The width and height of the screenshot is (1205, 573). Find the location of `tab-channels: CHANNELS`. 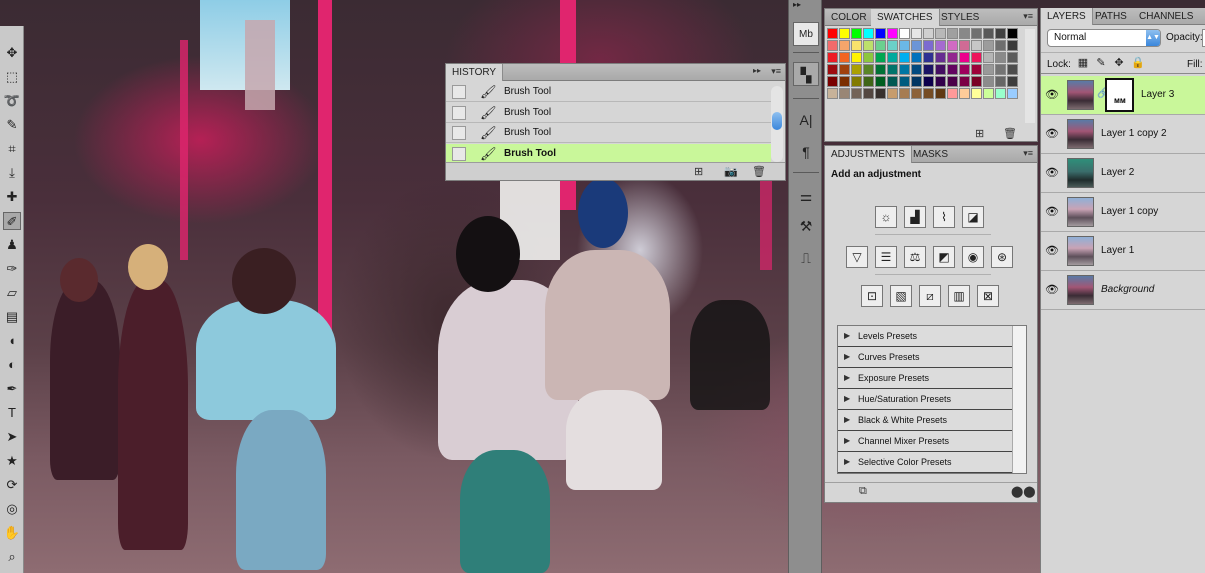

tab-channels: CHANNELS is located at coordinates (1166, 16).